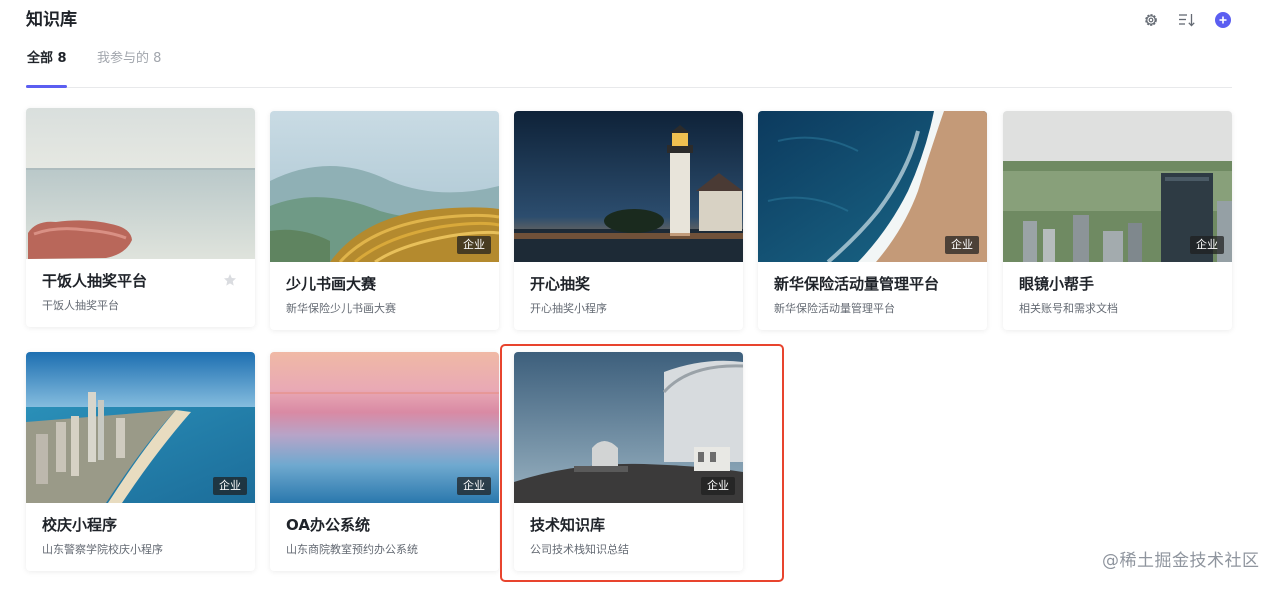 Image resolution: width=1280 pixels, height=591 pixels. I want to click on card-description: 山东警察学院校庆小程序, so click(102, 549).